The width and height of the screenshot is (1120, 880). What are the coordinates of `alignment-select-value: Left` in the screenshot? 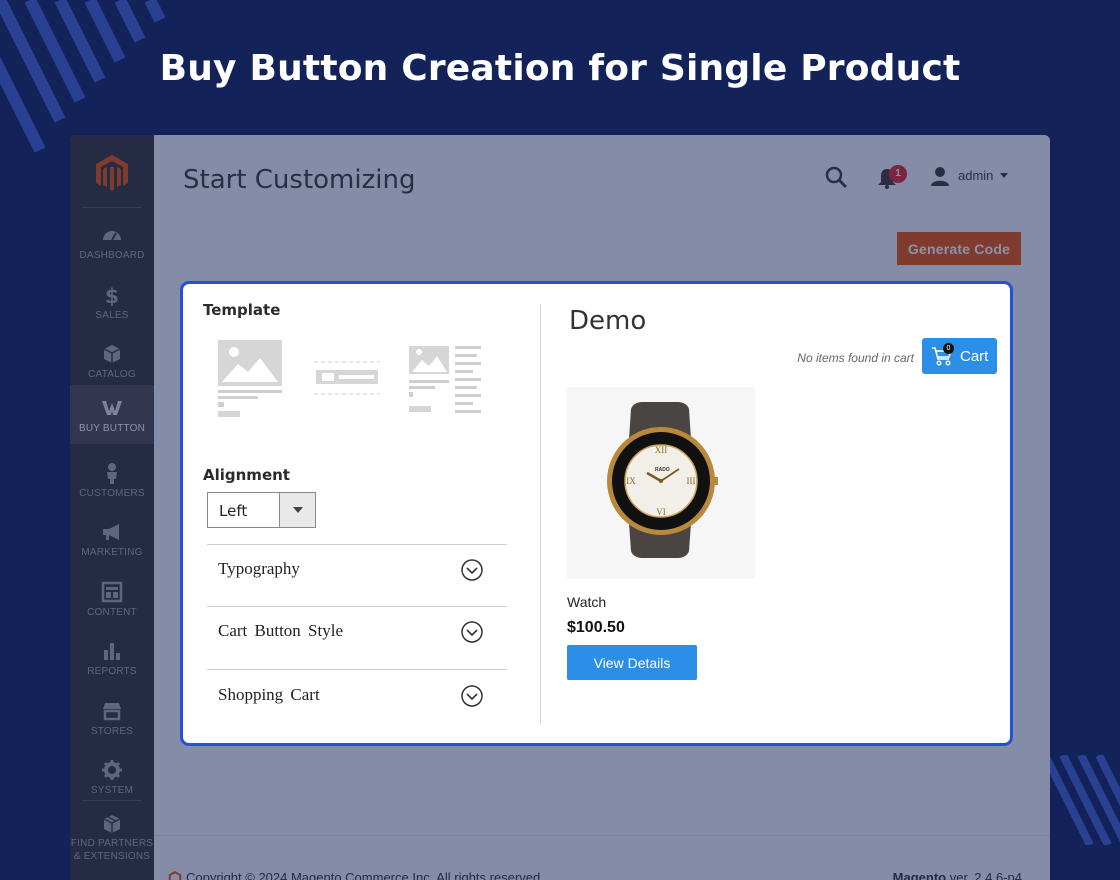 It's located at (233, 511).